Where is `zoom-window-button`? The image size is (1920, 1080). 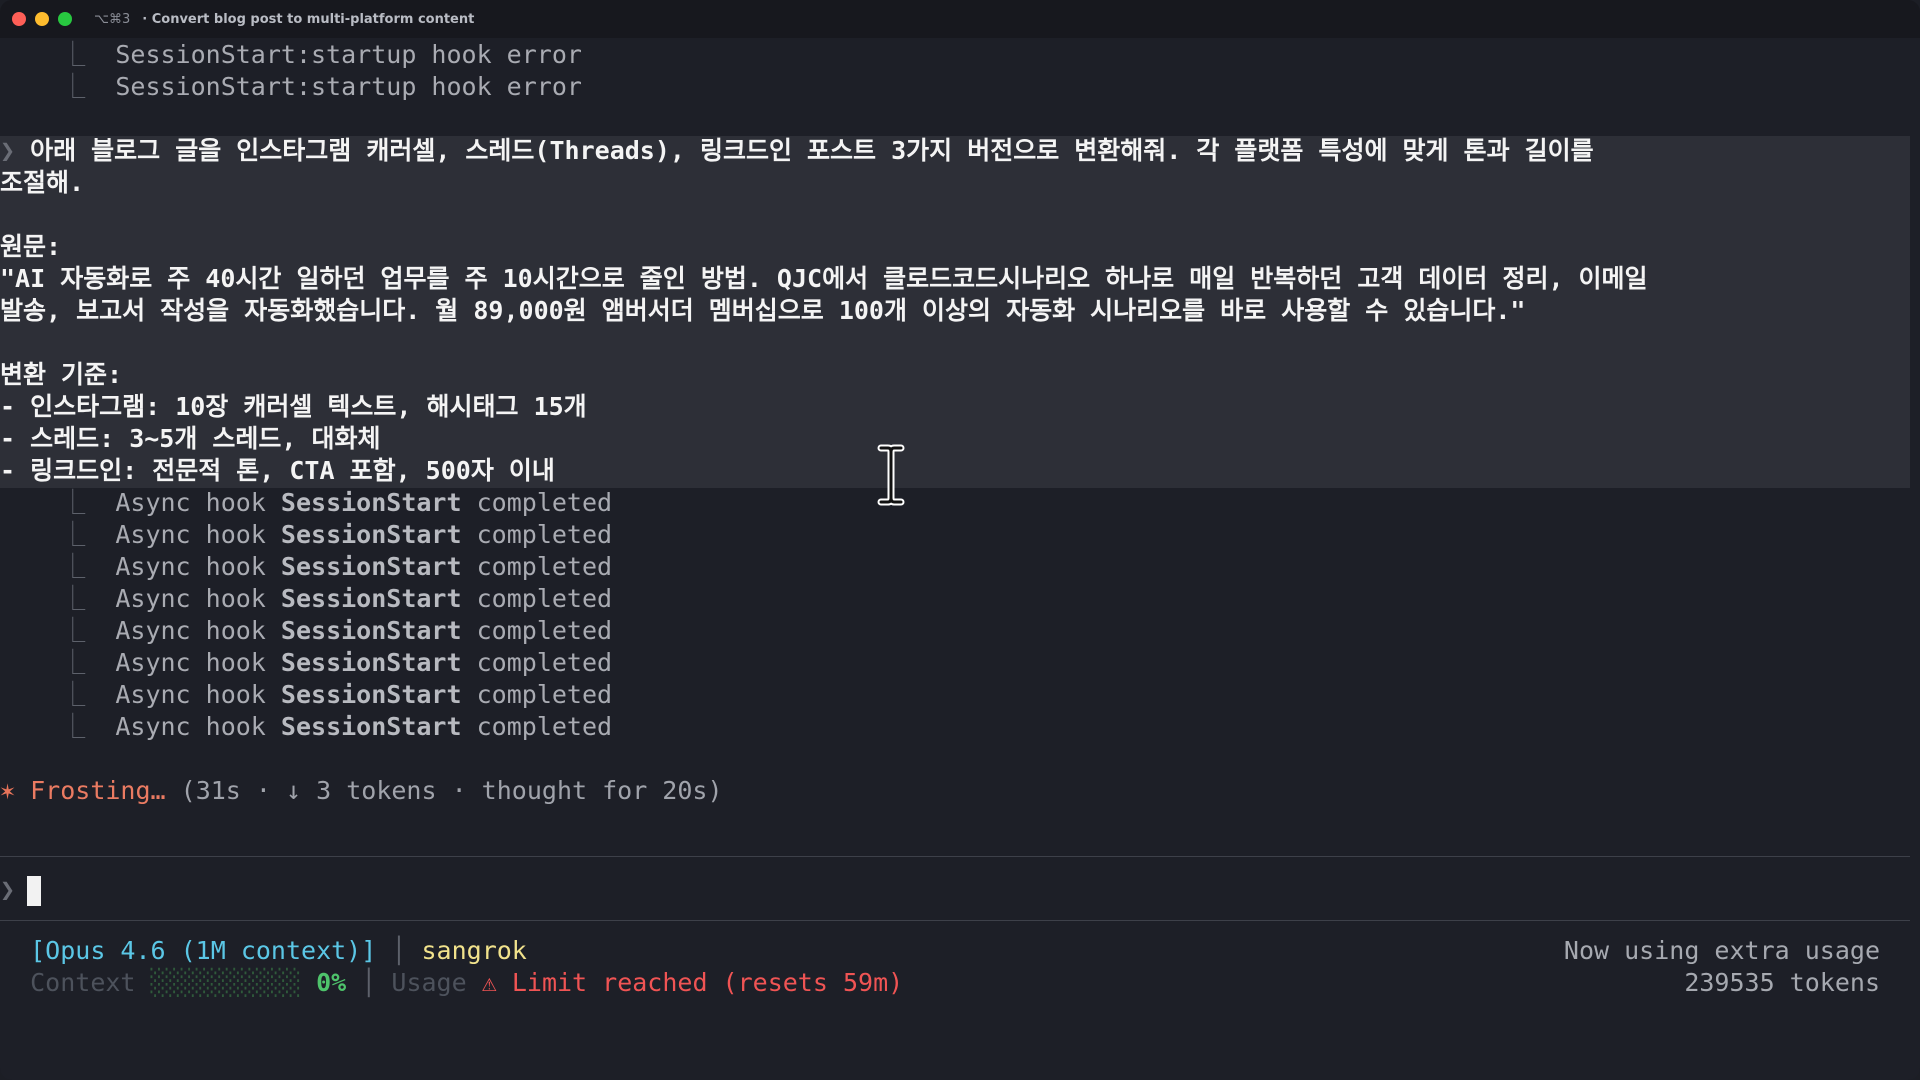
zoom-window-button is located at coordinates (65, 19).